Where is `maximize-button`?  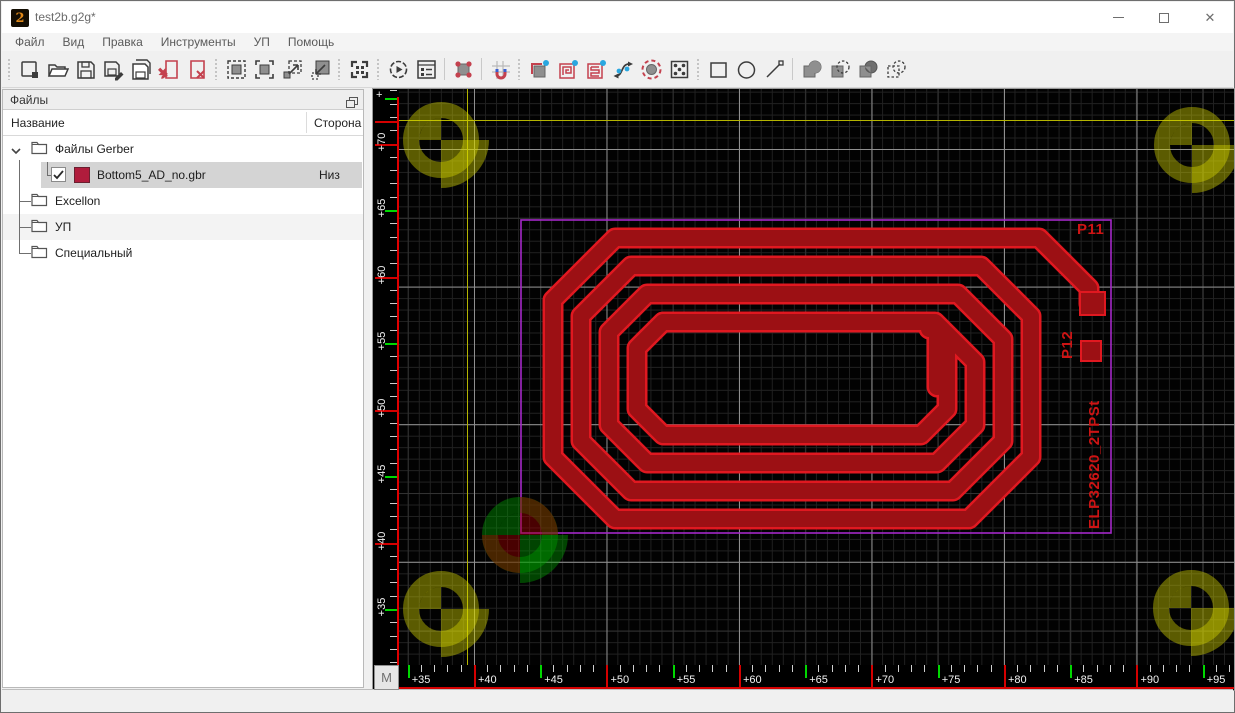 maximize-button is located at coordinates (1164, 17).